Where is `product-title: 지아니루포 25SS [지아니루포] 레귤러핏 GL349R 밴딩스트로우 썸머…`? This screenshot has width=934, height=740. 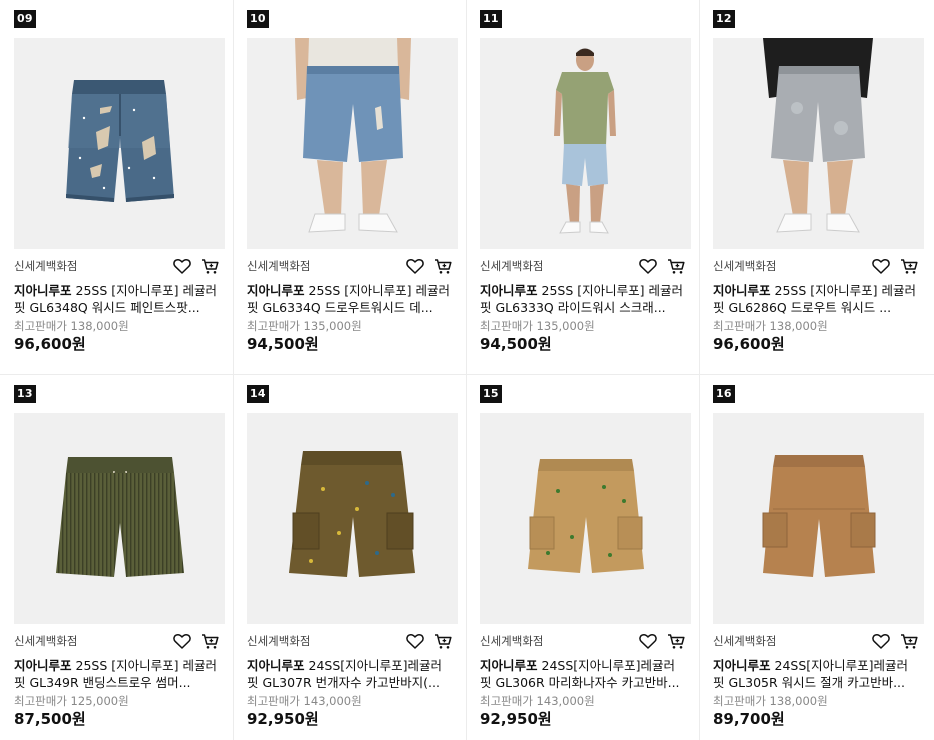 product-title: 지아니루포 25SS [지아니루포] 레귤러핏 GL349R 밴딩스트로우 썸머… is located at coordinates (117, 674).